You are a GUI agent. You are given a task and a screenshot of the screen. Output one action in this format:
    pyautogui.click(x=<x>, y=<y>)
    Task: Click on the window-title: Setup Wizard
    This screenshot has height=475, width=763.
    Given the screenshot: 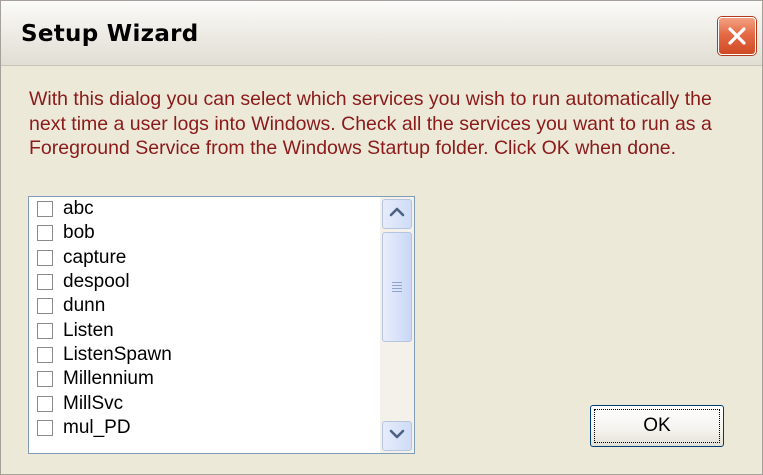 What is the action you would take?
    pyautogui.click(x=110, y=34)
    